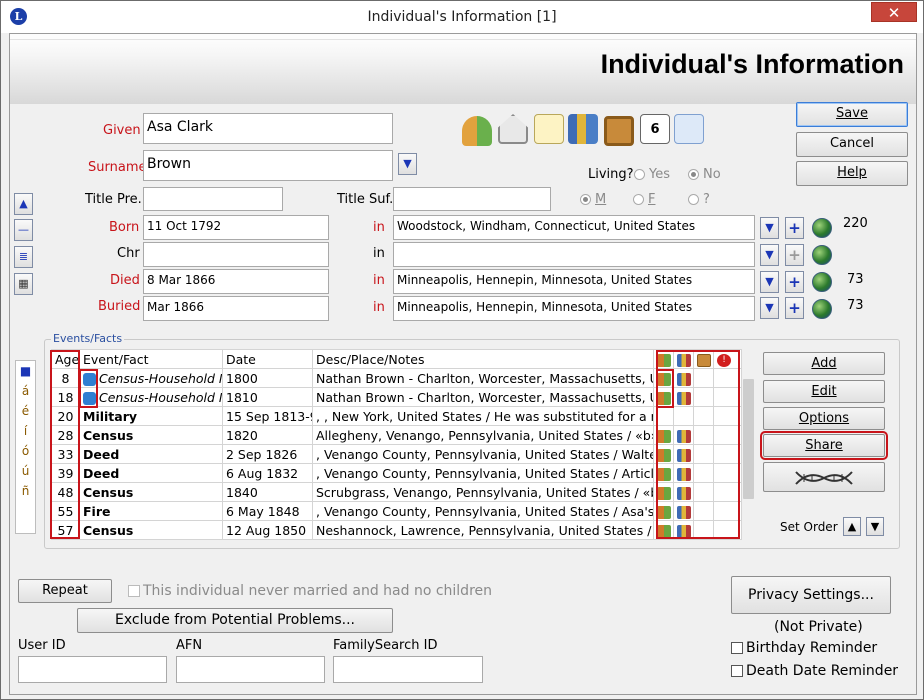 Image resolution: width=924 pixels, height=700 pixels. I want to click on accent-u: ú, so click(25, 471).